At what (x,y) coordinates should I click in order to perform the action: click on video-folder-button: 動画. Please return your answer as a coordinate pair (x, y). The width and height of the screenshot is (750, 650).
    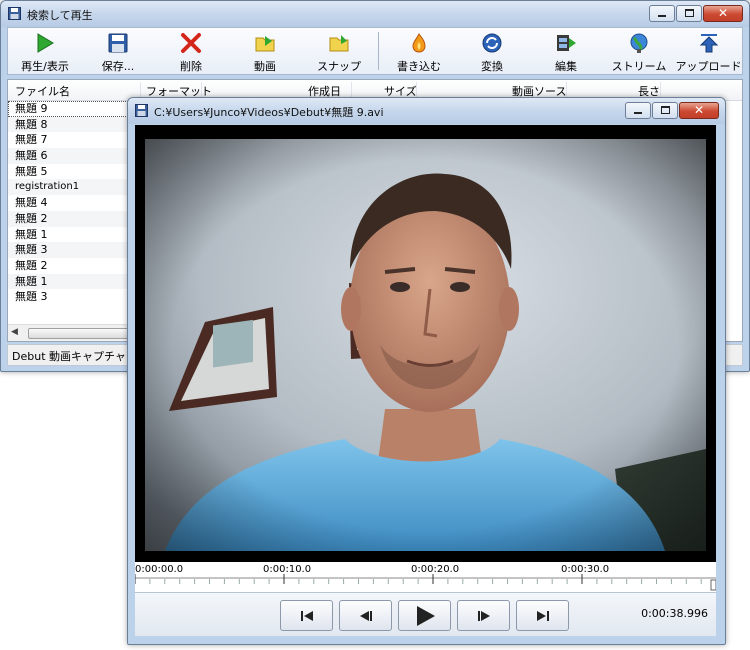
    Looking at the image, I should click on (265, 51).